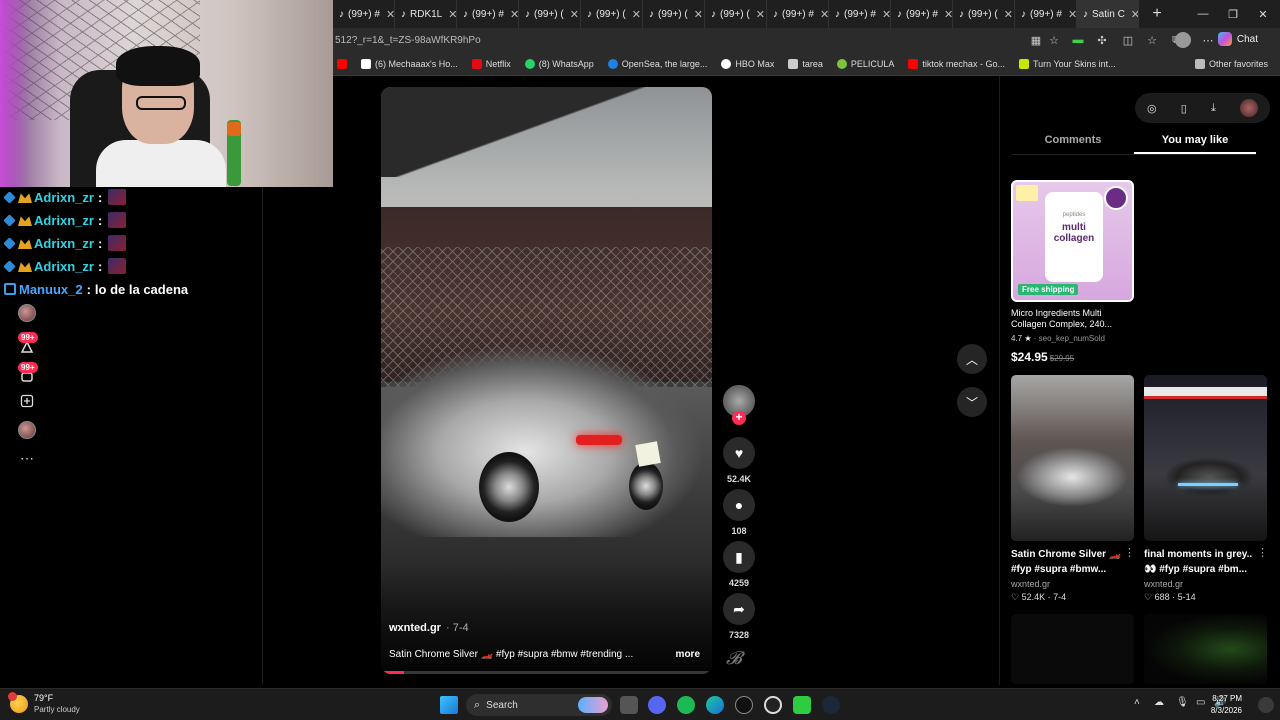 The width and height of the screenshot is (1280, 720). What do you see at coordinates (27, 375) in the screenshot?
I see `rail-messages: 99+` at bounding box center [27, 375].